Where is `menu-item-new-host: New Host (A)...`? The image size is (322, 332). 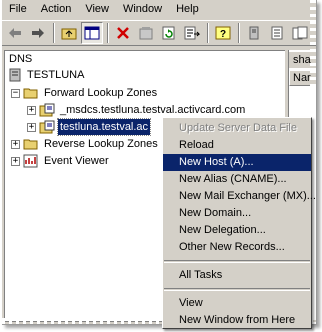 menu-item-new-host: New Host (A)... is located at coordinates (237, 162).